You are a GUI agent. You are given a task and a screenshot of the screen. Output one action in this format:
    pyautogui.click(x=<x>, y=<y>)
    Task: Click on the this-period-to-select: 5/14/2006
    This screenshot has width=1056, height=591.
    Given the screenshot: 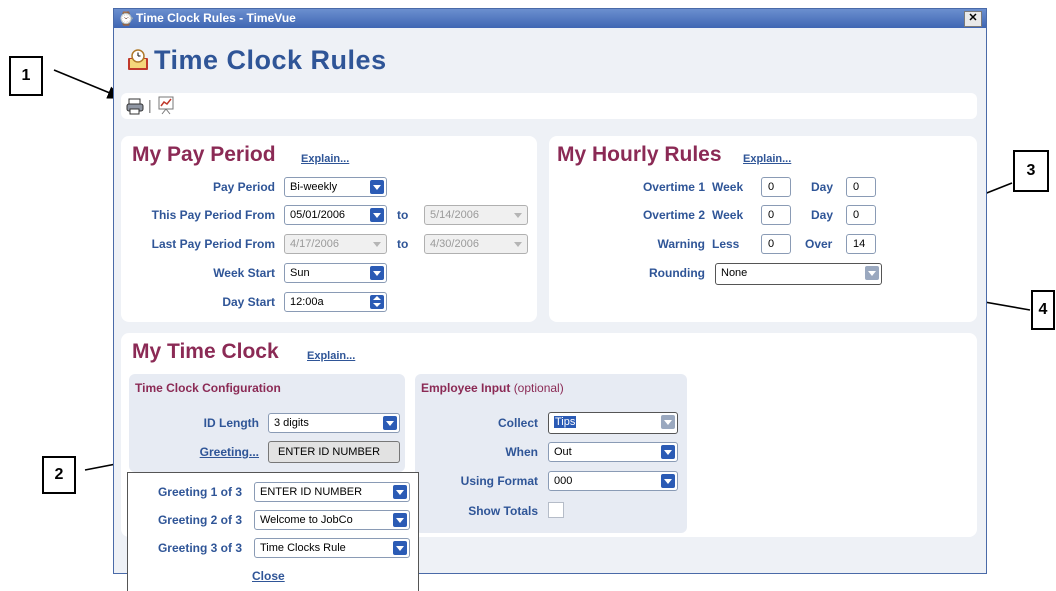 What is the action you would take?
    pyautogui.click(x=476, y=215)
    